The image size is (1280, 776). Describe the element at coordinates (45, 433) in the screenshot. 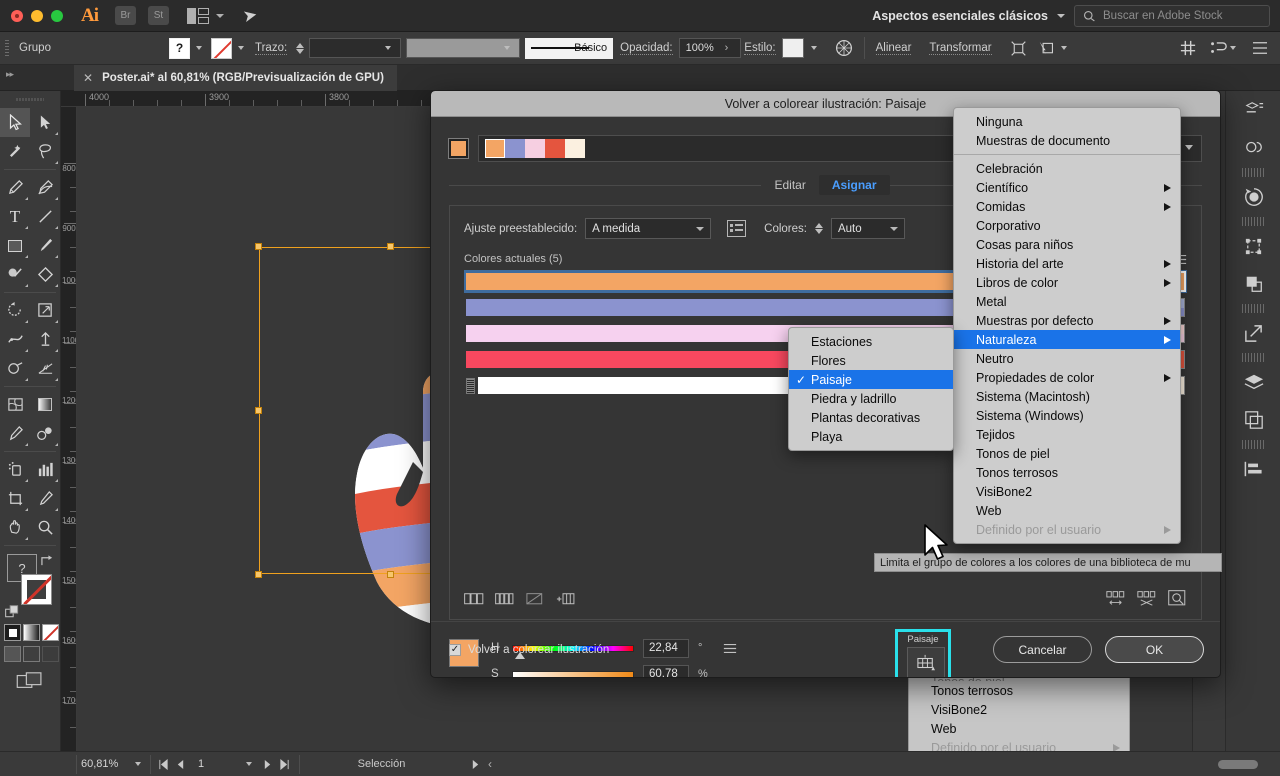

I see `blend-tool` at that location.